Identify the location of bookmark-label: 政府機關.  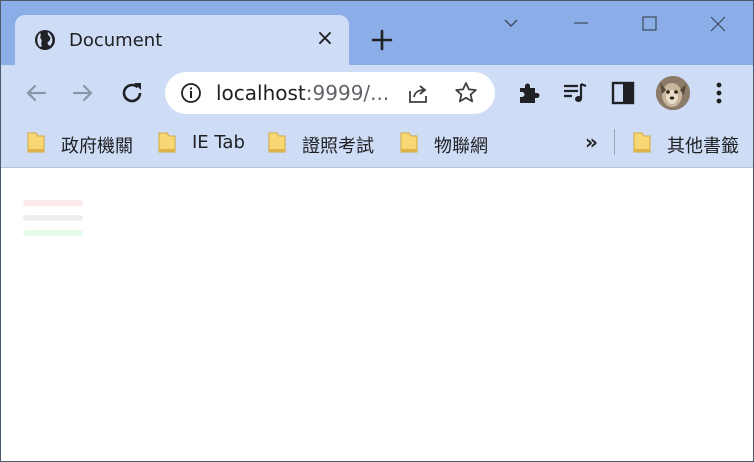
(97, 146).